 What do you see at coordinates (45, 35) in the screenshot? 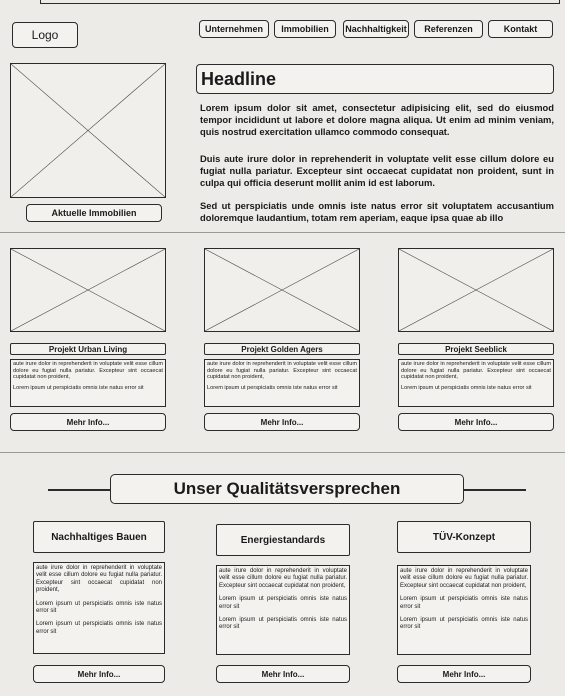
I see `logo: Logo` at bounding box center [45, 35].